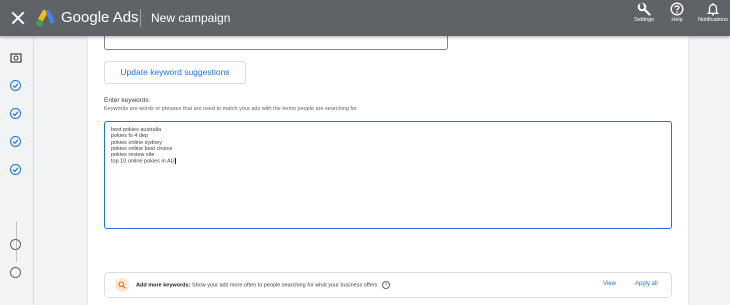  I want to click on wrench-icon, so click(644, 9).